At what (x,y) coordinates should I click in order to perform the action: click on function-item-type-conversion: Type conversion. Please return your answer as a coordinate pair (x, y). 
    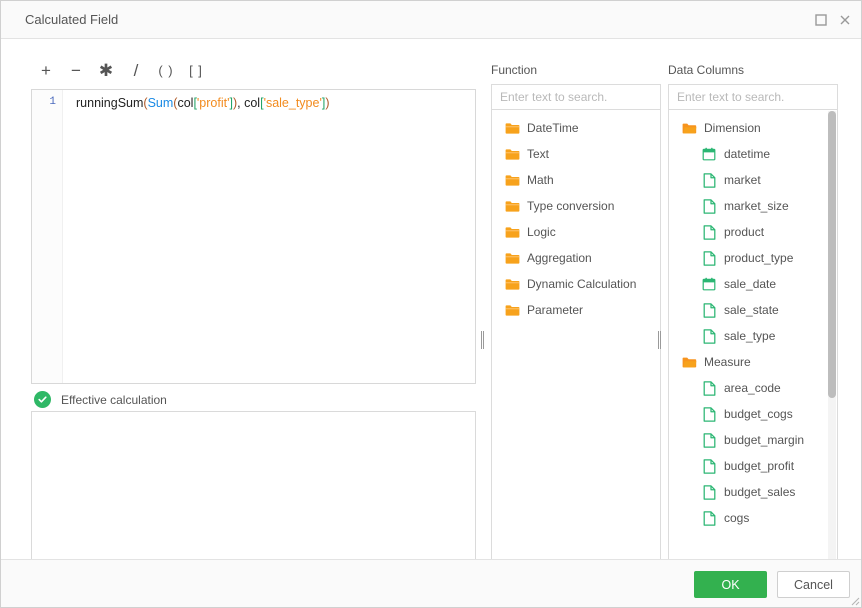
    Looking at the image, I should click on (576, 206).